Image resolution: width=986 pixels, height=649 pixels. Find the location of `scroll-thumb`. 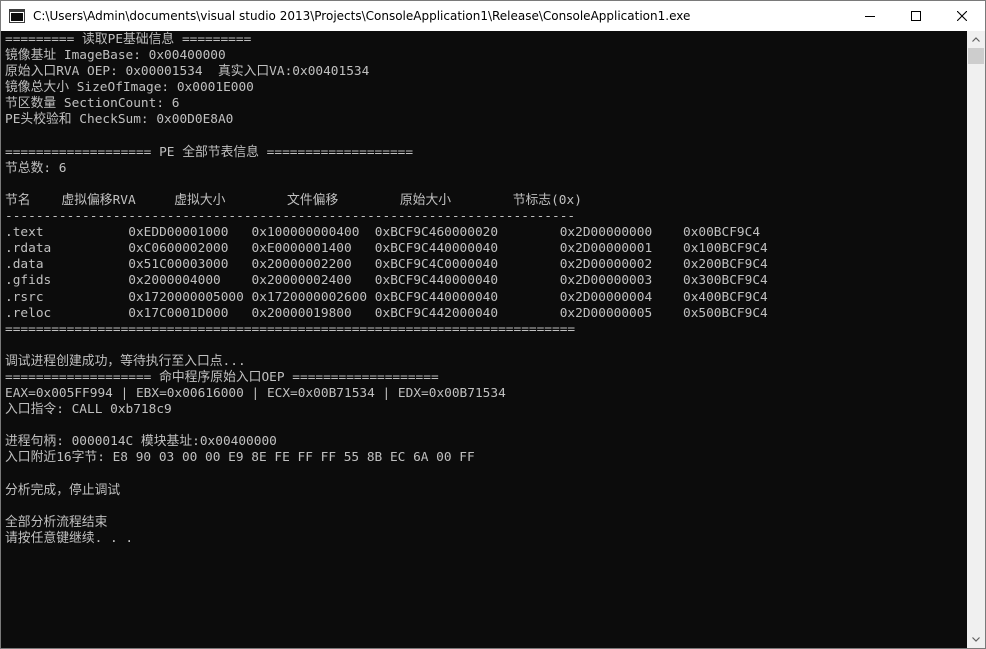

scroll-thumb is located at coordinates (976, 56).